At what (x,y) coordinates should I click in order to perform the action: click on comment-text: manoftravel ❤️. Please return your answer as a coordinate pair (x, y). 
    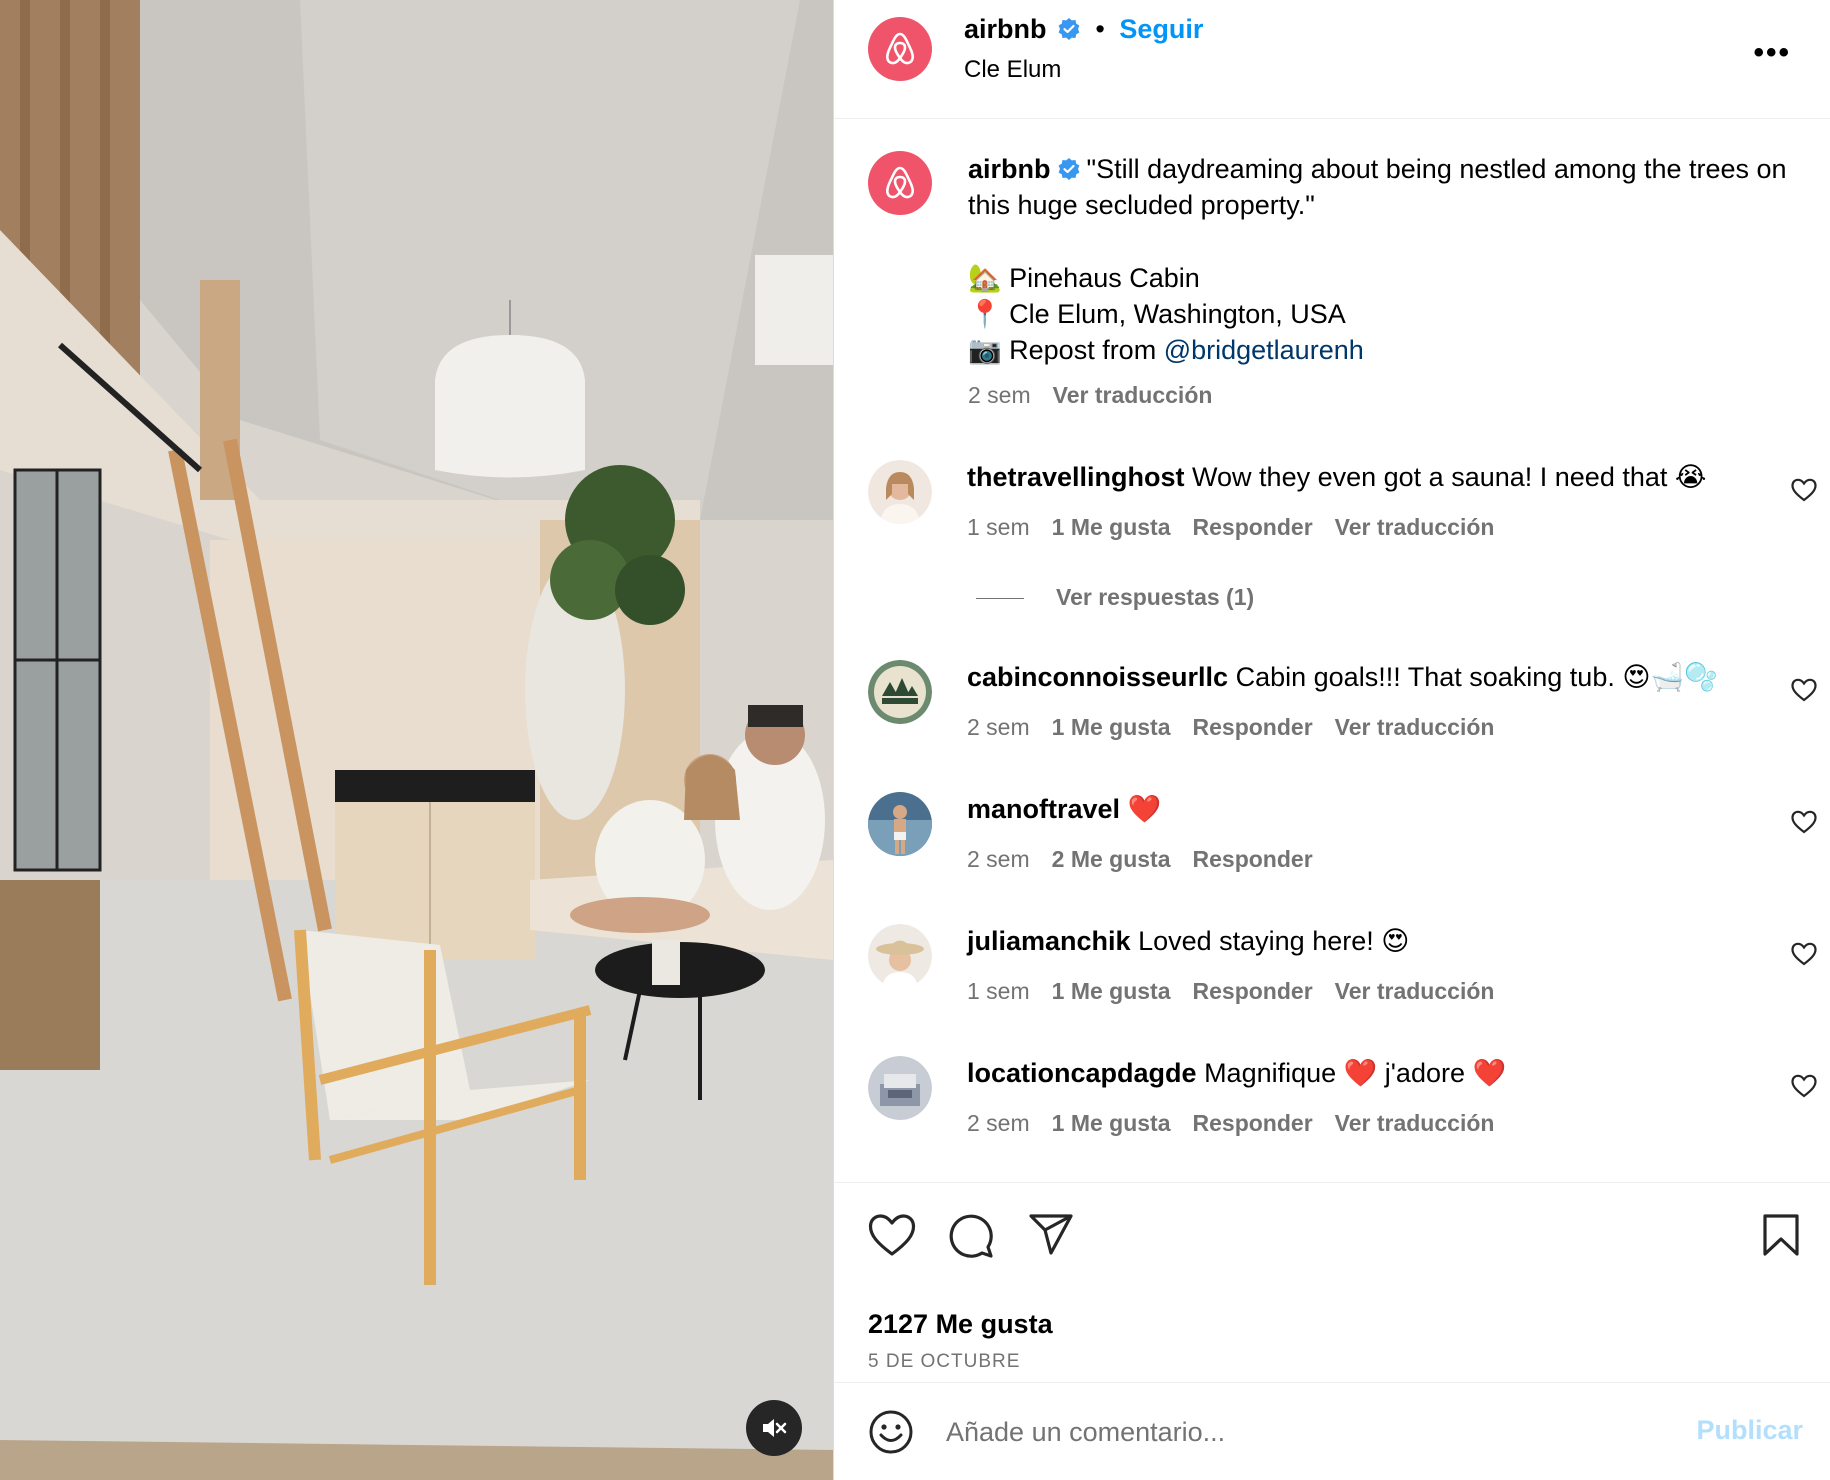
    Looking at the image, I should click on (1064, 809).